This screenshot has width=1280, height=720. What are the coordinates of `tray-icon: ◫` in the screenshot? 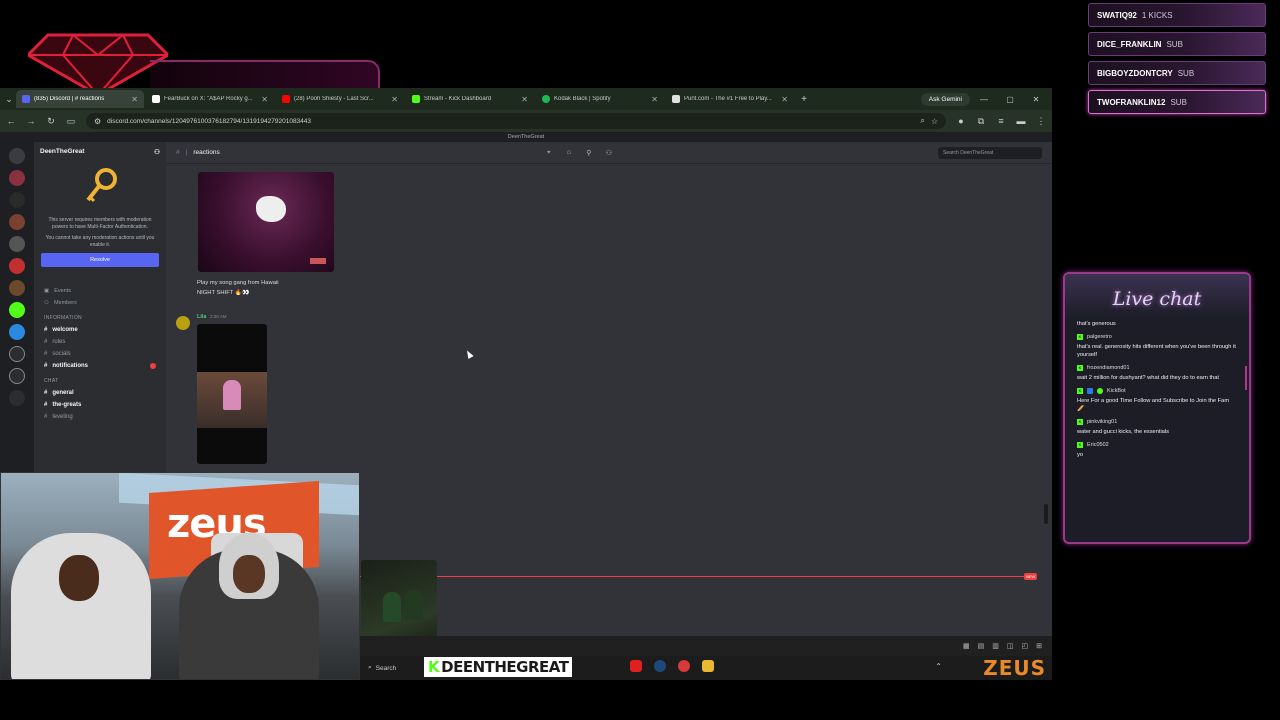 It's located at (1010, 646).